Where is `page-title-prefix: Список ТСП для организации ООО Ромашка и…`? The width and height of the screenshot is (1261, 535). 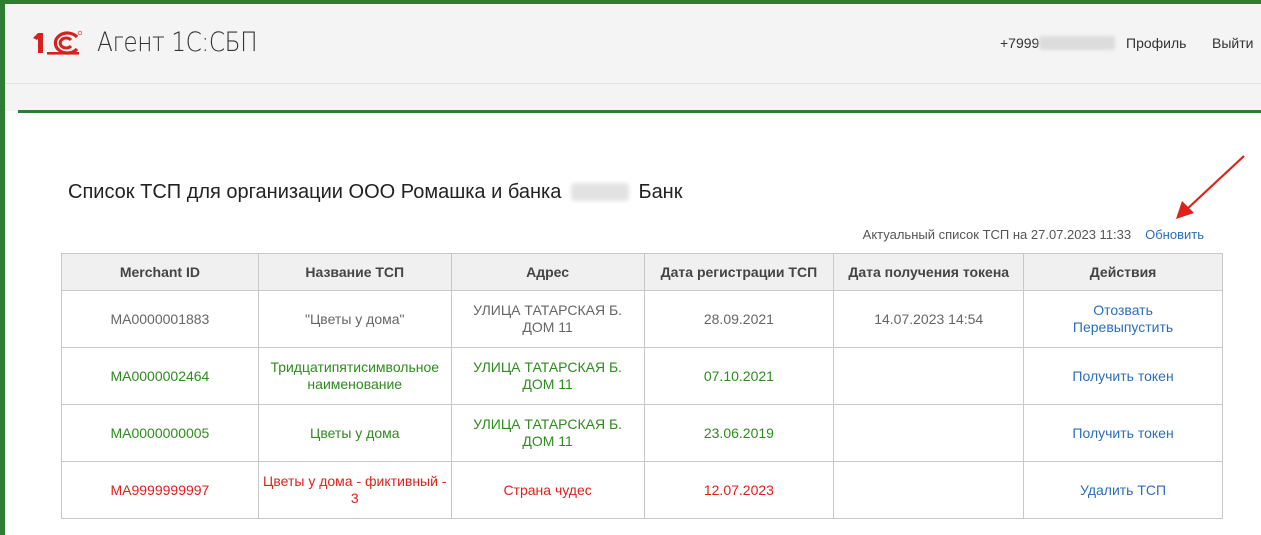 page-title-prefix: Список ТСП для организации ООО Ромашка и… is located at coordinates (315, 192).